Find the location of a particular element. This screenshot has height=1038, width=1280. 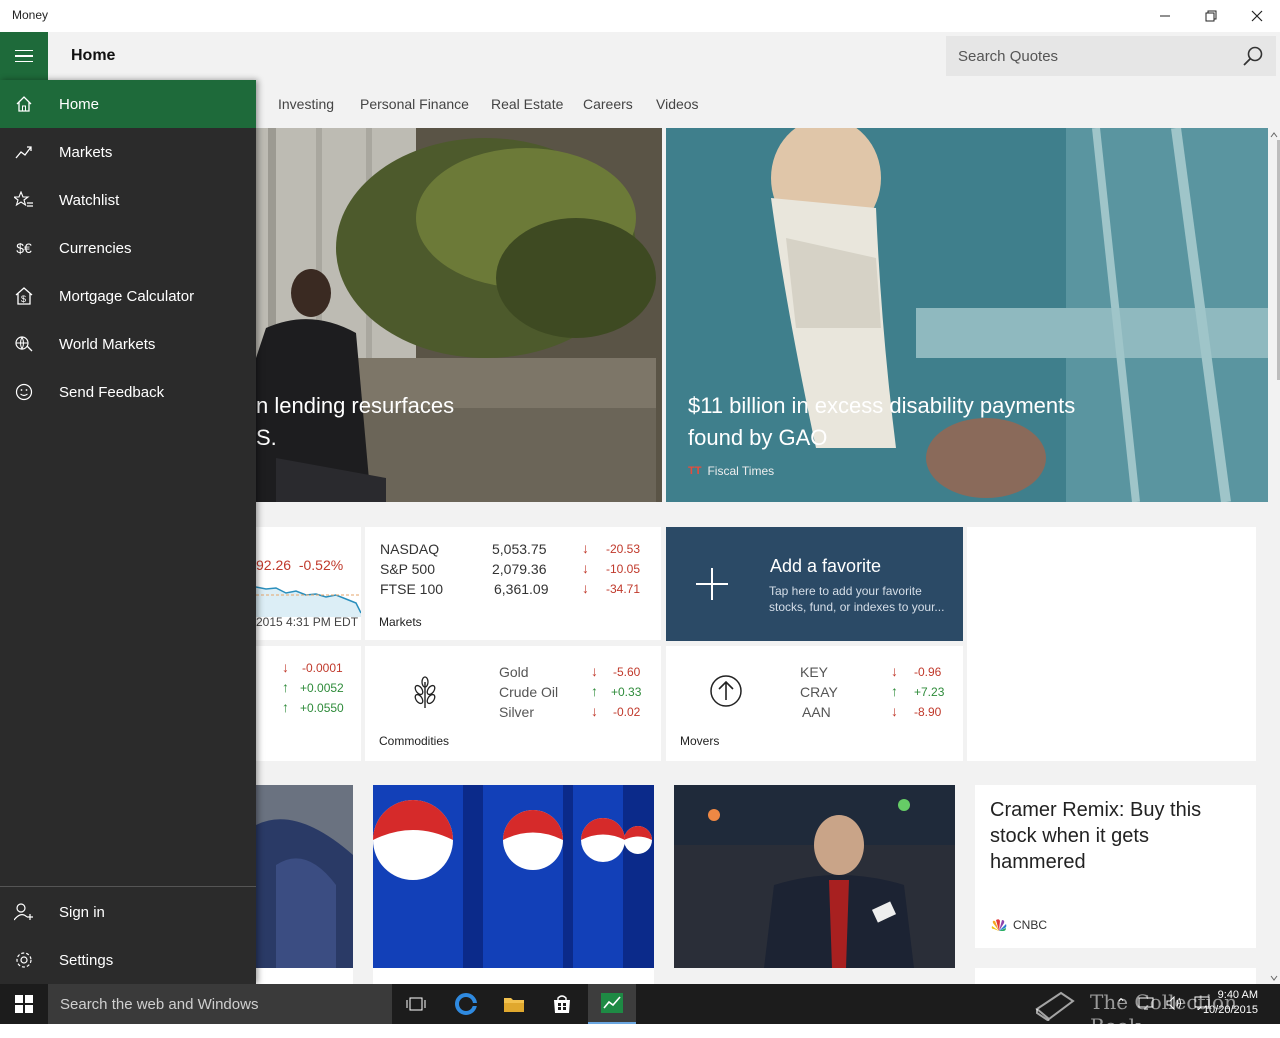

add-favorite-title: Add a favorite is located at coordinates (826, 566).